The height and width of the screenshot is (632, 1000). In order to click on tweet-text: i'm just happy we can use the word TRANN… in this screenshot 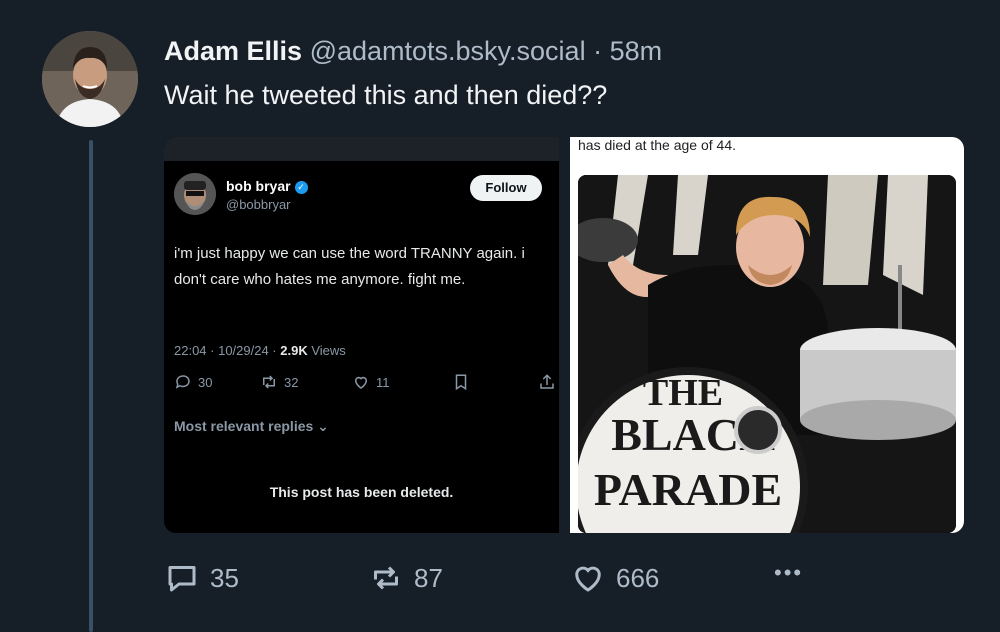, I will do `click(349, 266)`.